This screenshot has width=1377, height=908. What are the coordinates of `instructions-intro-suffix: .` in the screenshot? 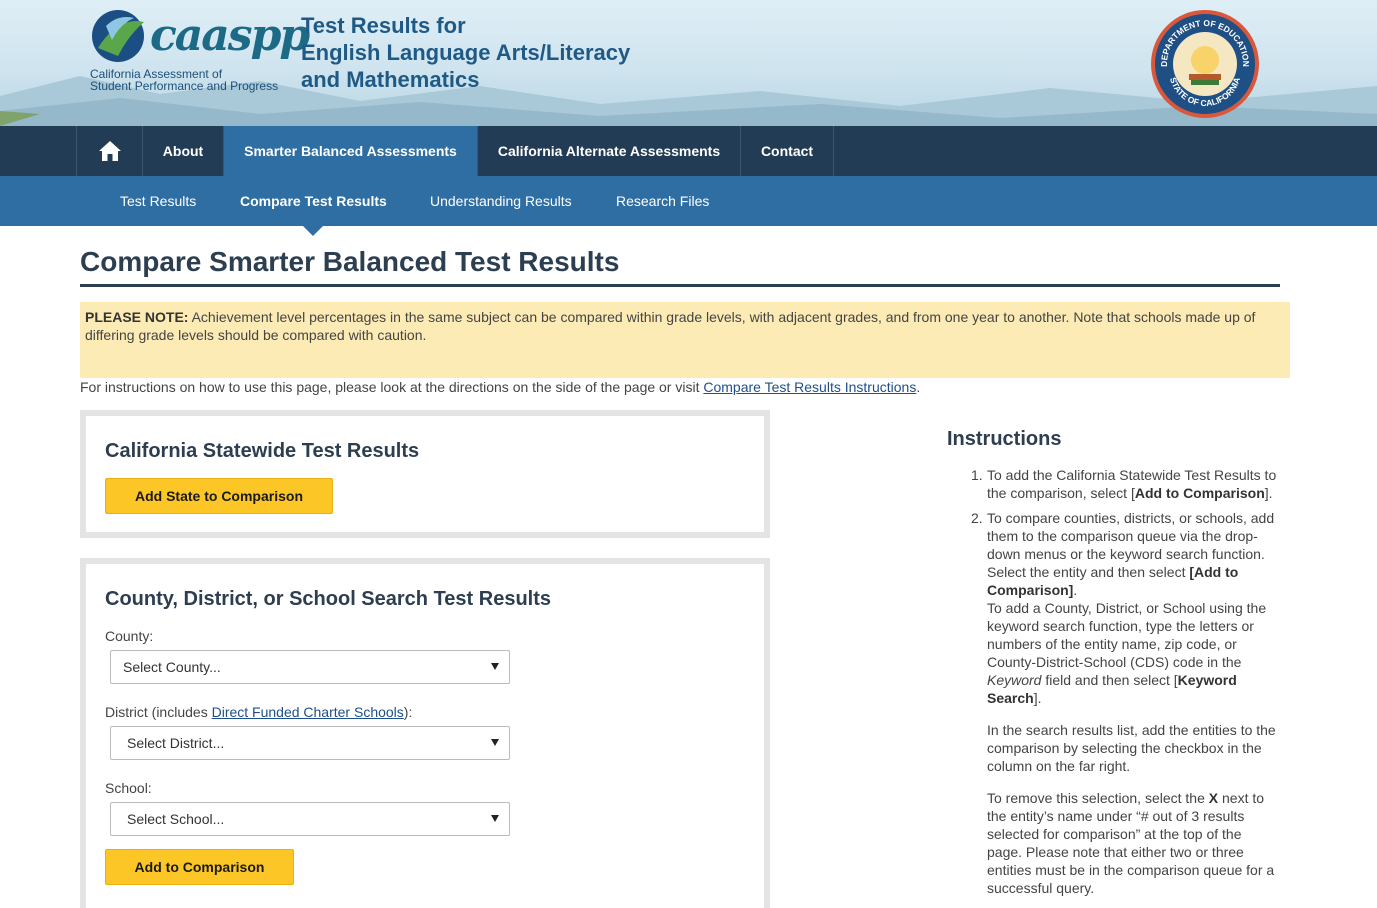 It's located at (918, 387).